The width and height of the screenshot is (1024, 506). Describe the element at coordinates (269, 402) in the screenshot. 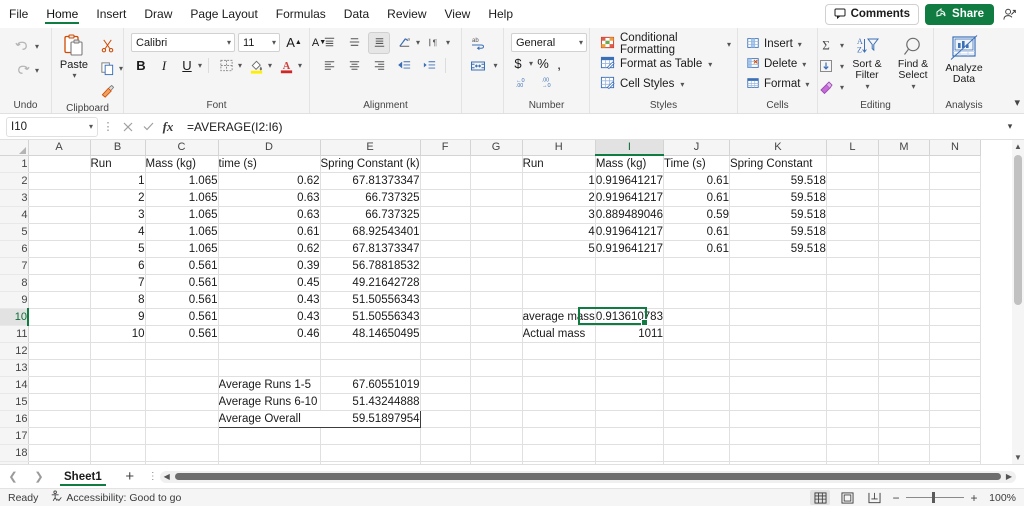

I see `cell-D15: Average Runs 6-10` at that location.